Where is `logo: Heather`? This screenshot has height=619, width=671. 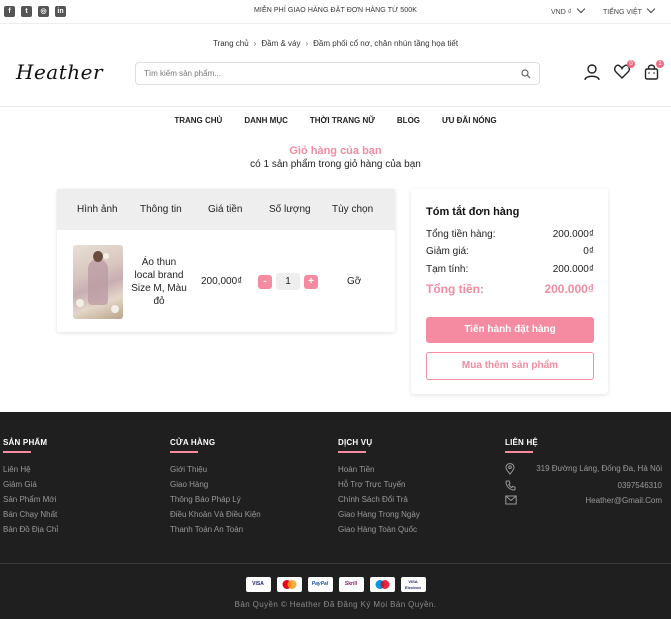
logo: Heather is located at coordinates (59, 72).